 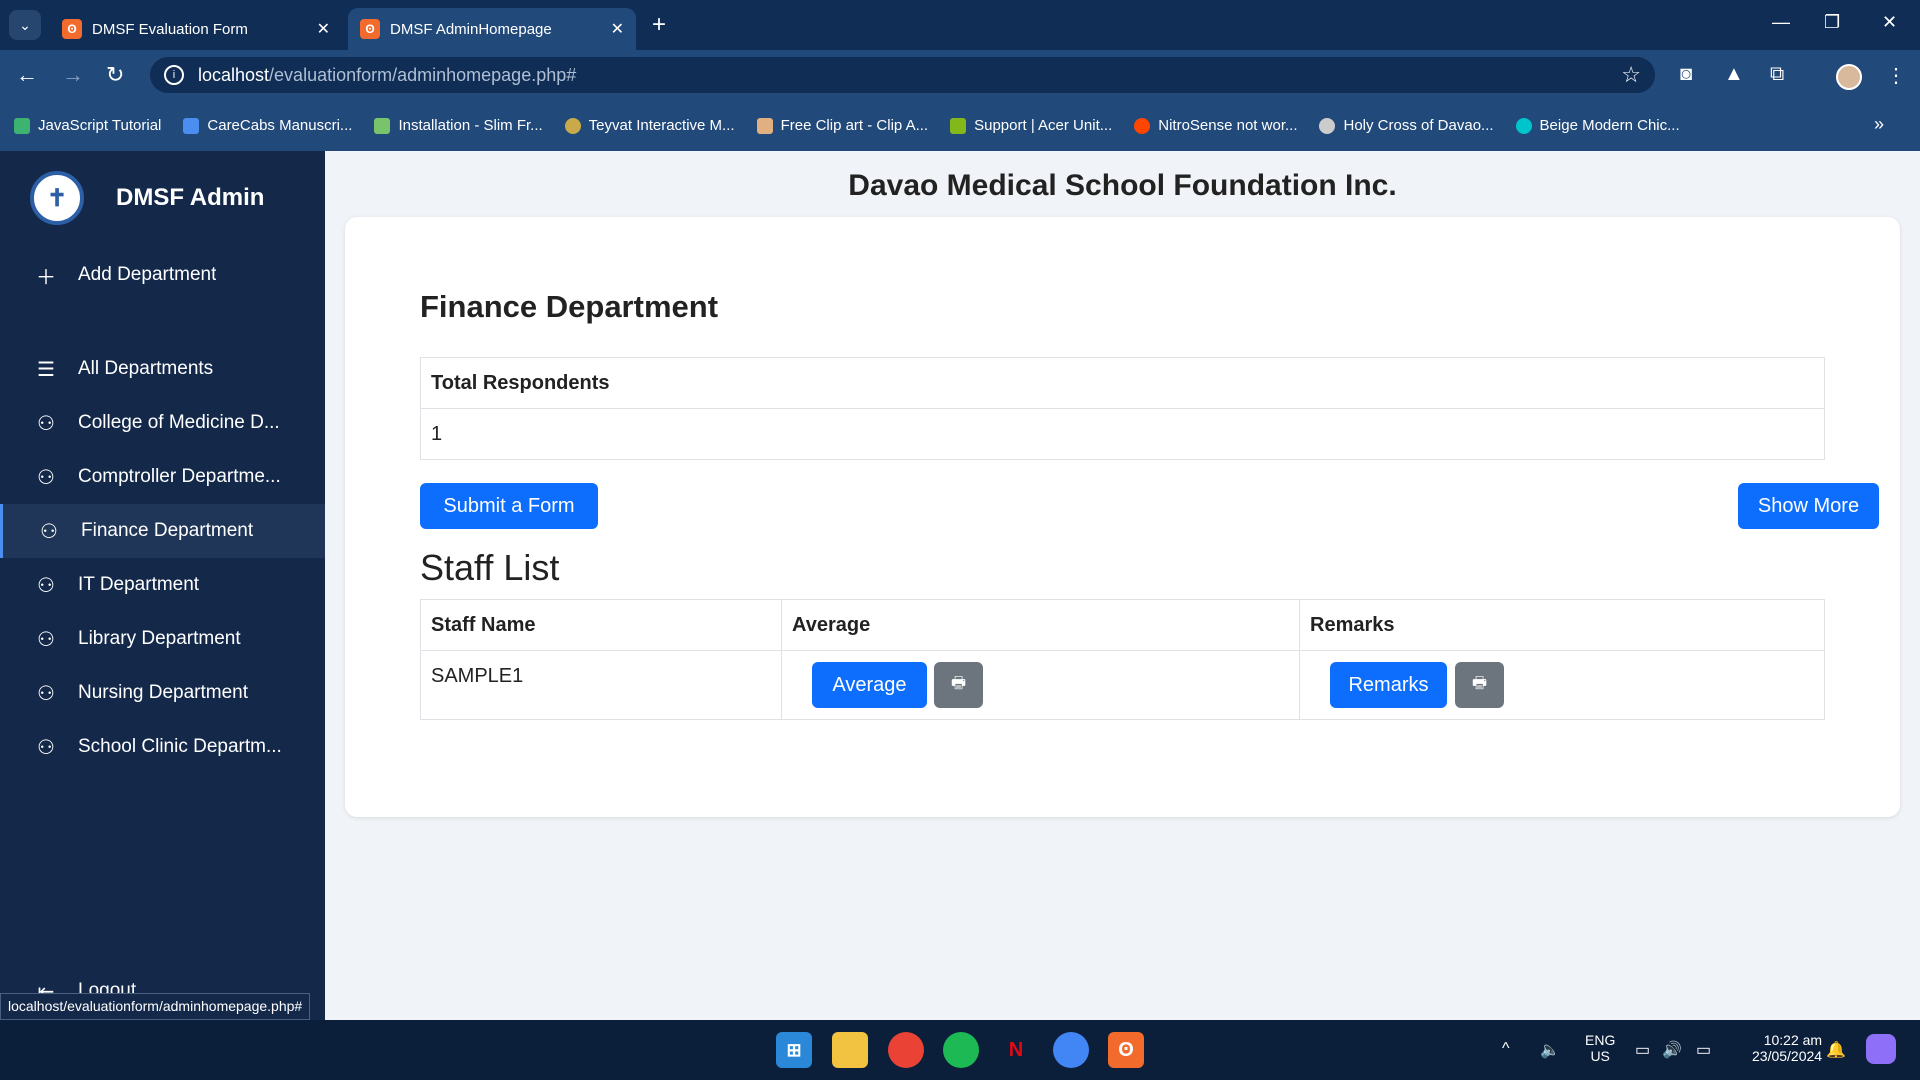 What do you see at coordinates (1879, 124) in the screenshot?
I see `more-bookmarks-icon: »` at bounding box center [1879, 124].